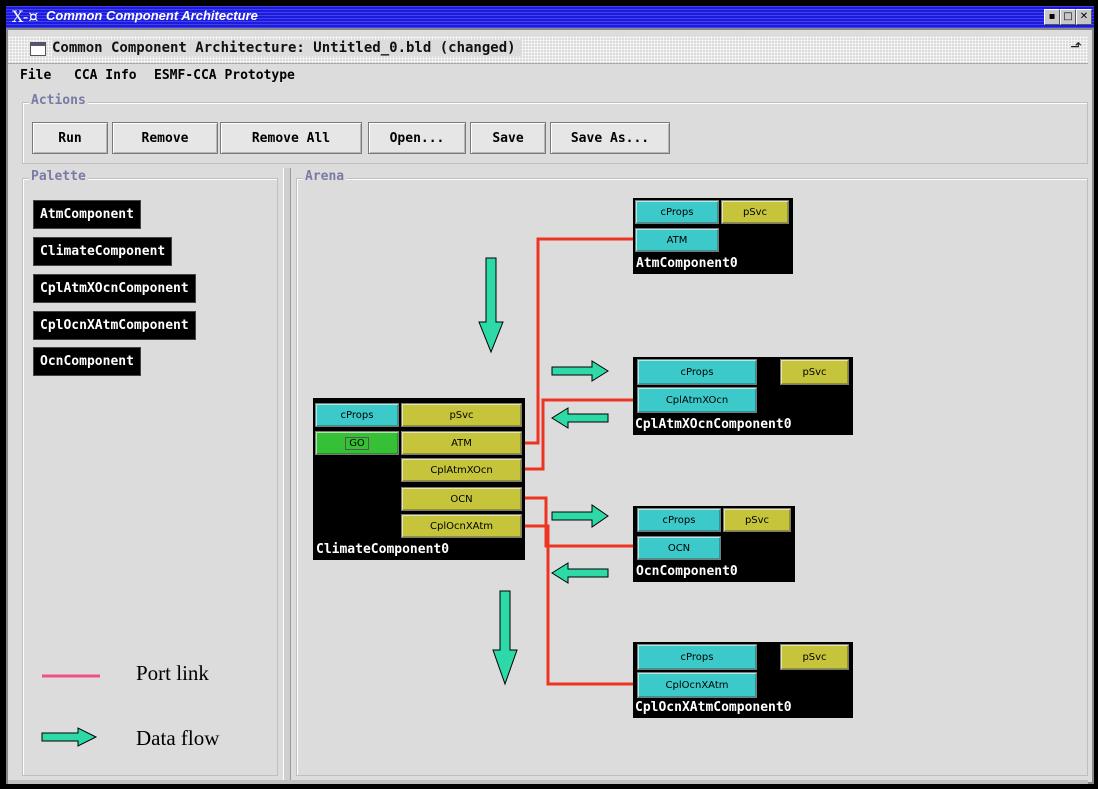  What do you see at coordinates (152, 15) in the screenshot?
I see `x-window-title: Common Component Architecture` at bounding box center [152, 15].